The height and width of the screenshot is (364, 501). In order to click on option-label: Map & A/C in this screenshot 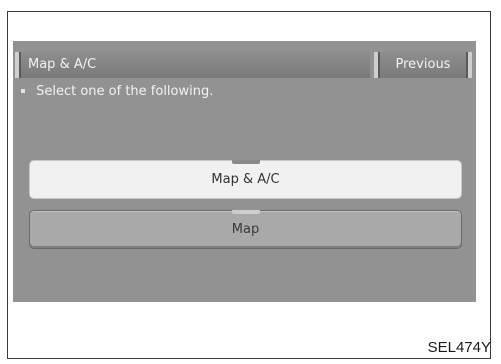, I will do `click(245, 179)`.